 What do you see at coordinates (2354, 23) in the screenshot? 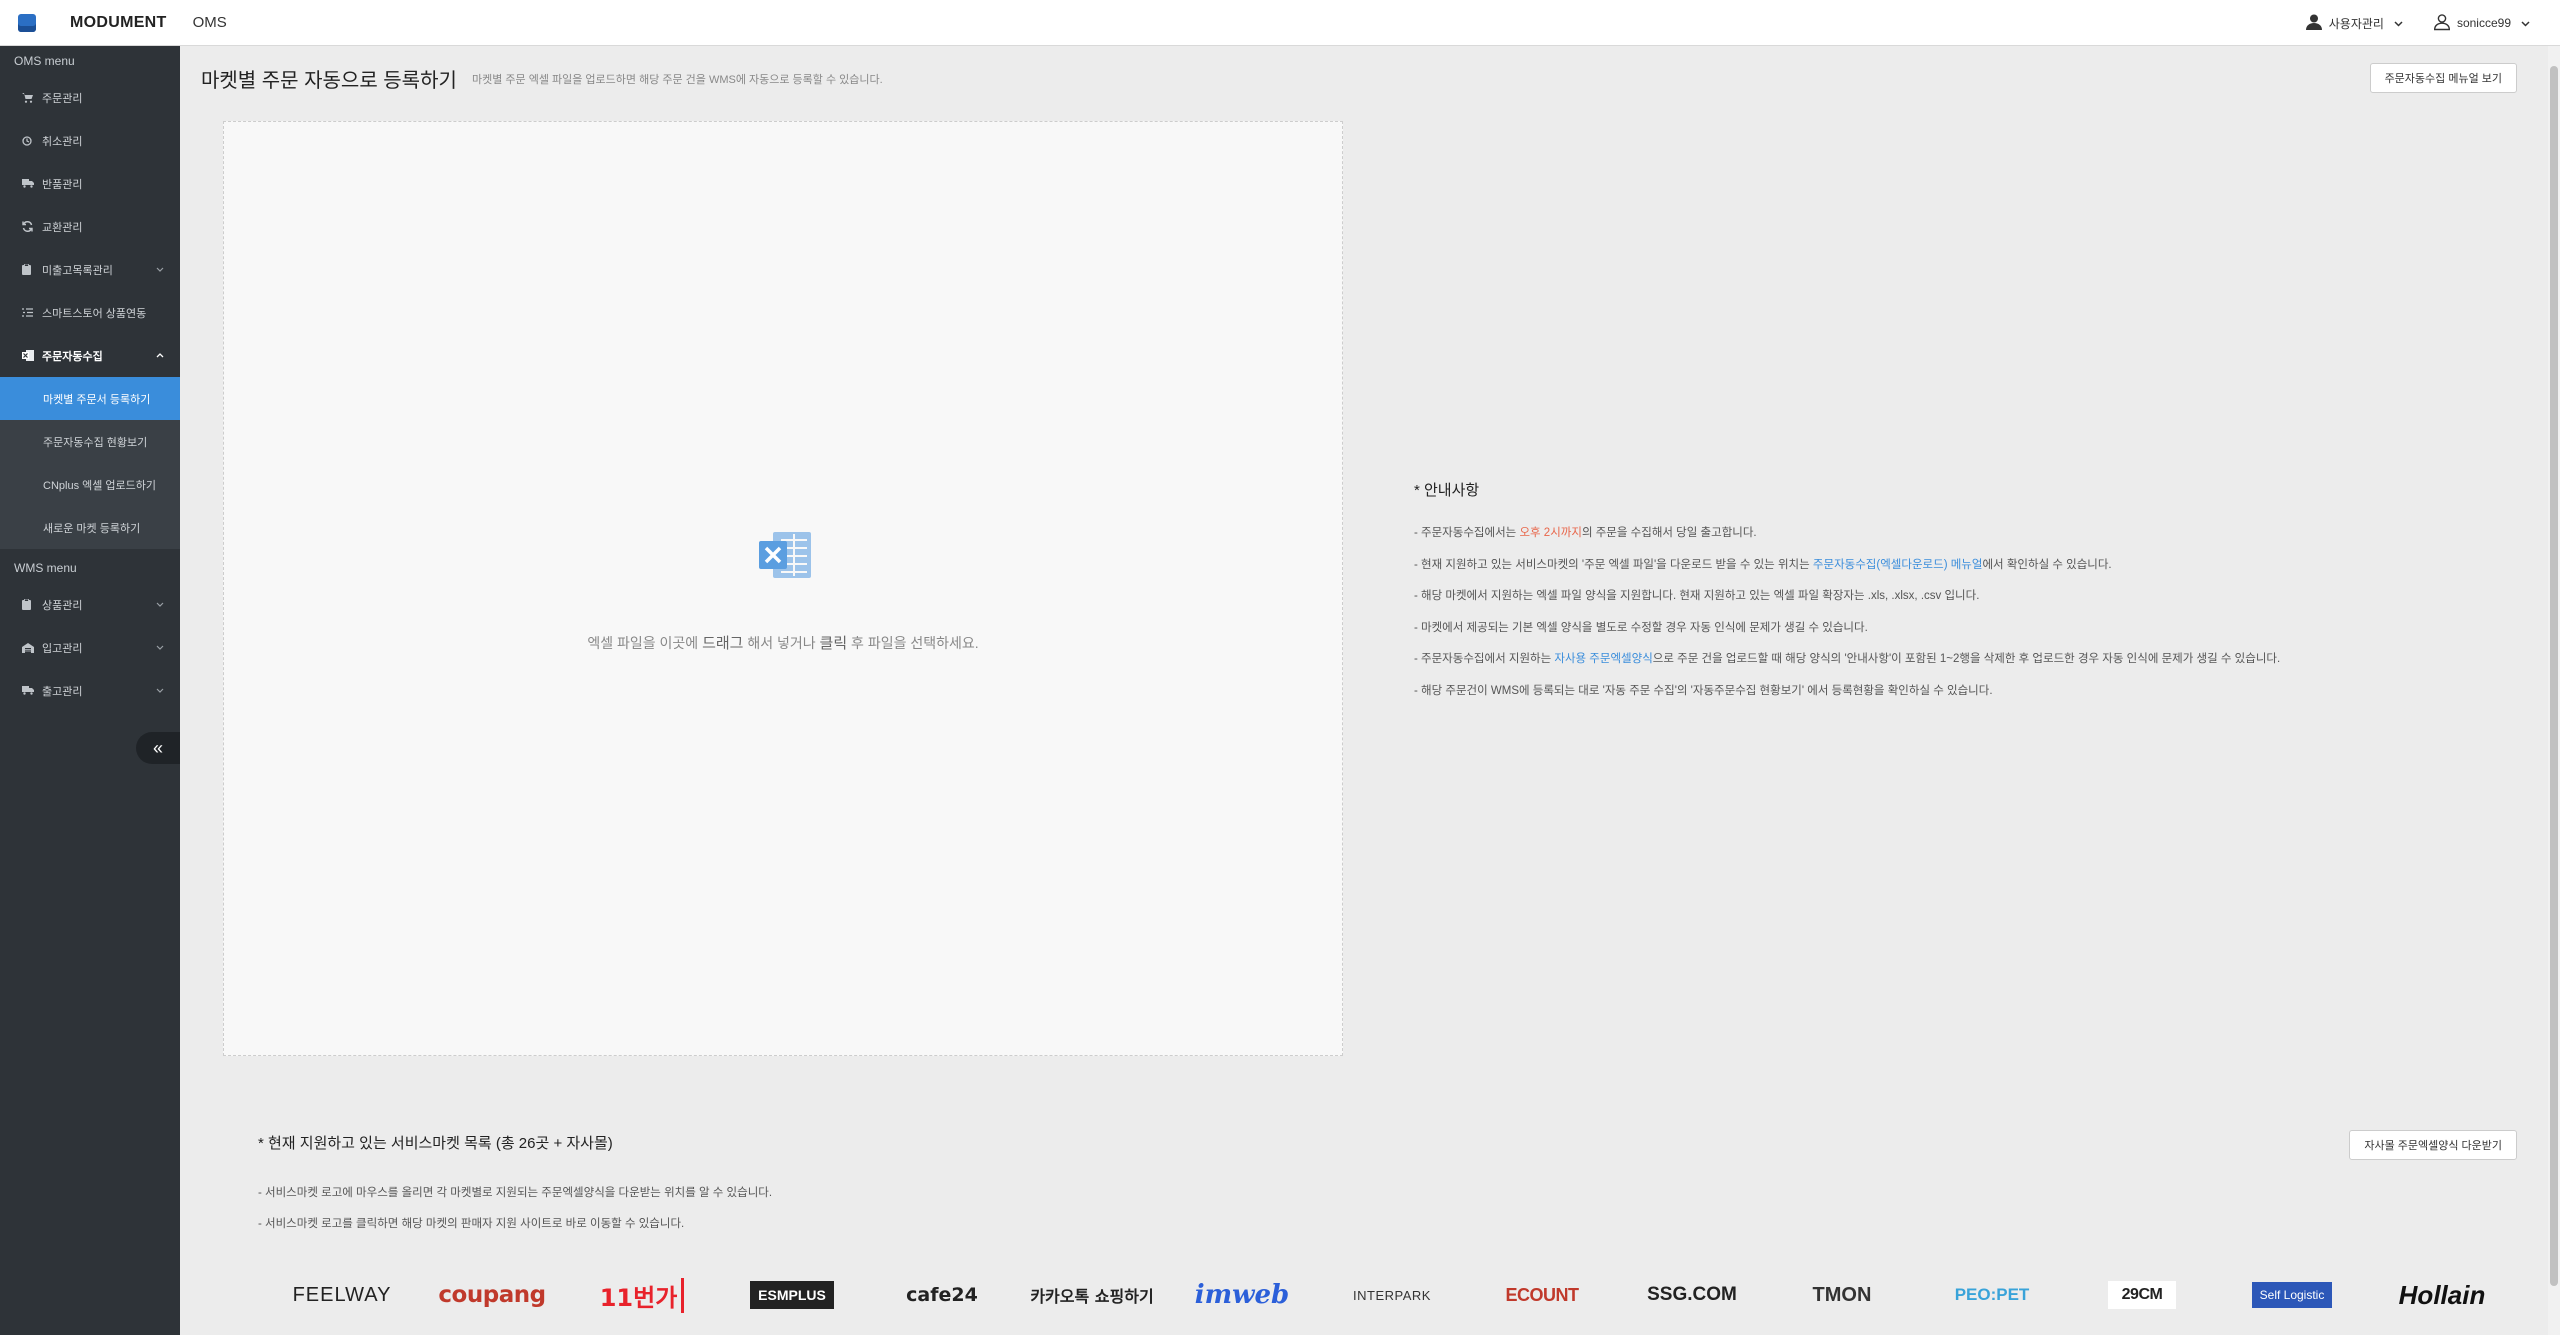
I see `user-admin-menu: 사용자관리` at bounding box center [2354, 23].